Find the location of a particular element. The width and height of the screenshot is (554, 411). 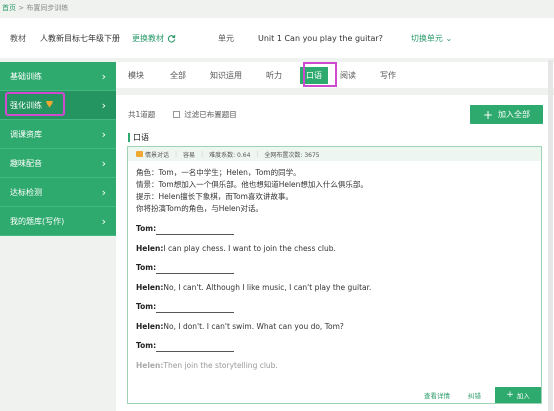

tab-writing: 写作 is located at coordinates (388, 75).